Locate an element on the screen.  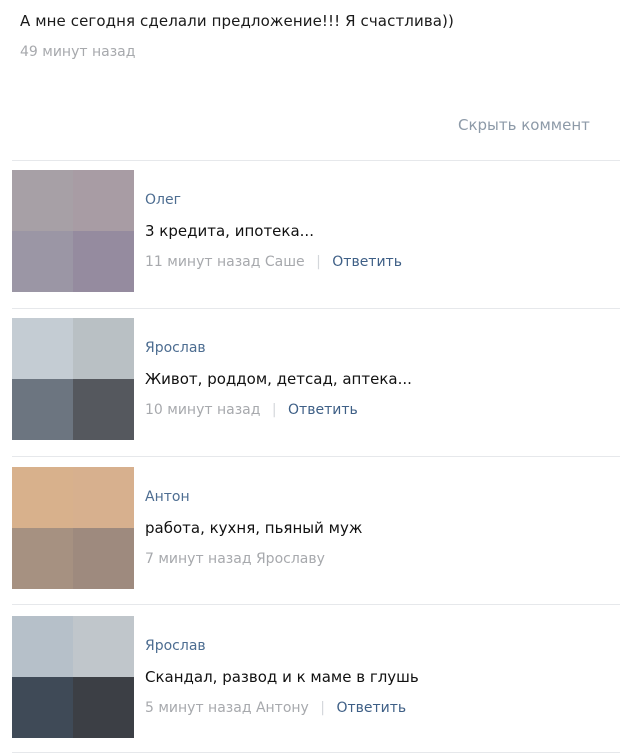
comment-reply-to: Саше is located at coordinates (285, 262).